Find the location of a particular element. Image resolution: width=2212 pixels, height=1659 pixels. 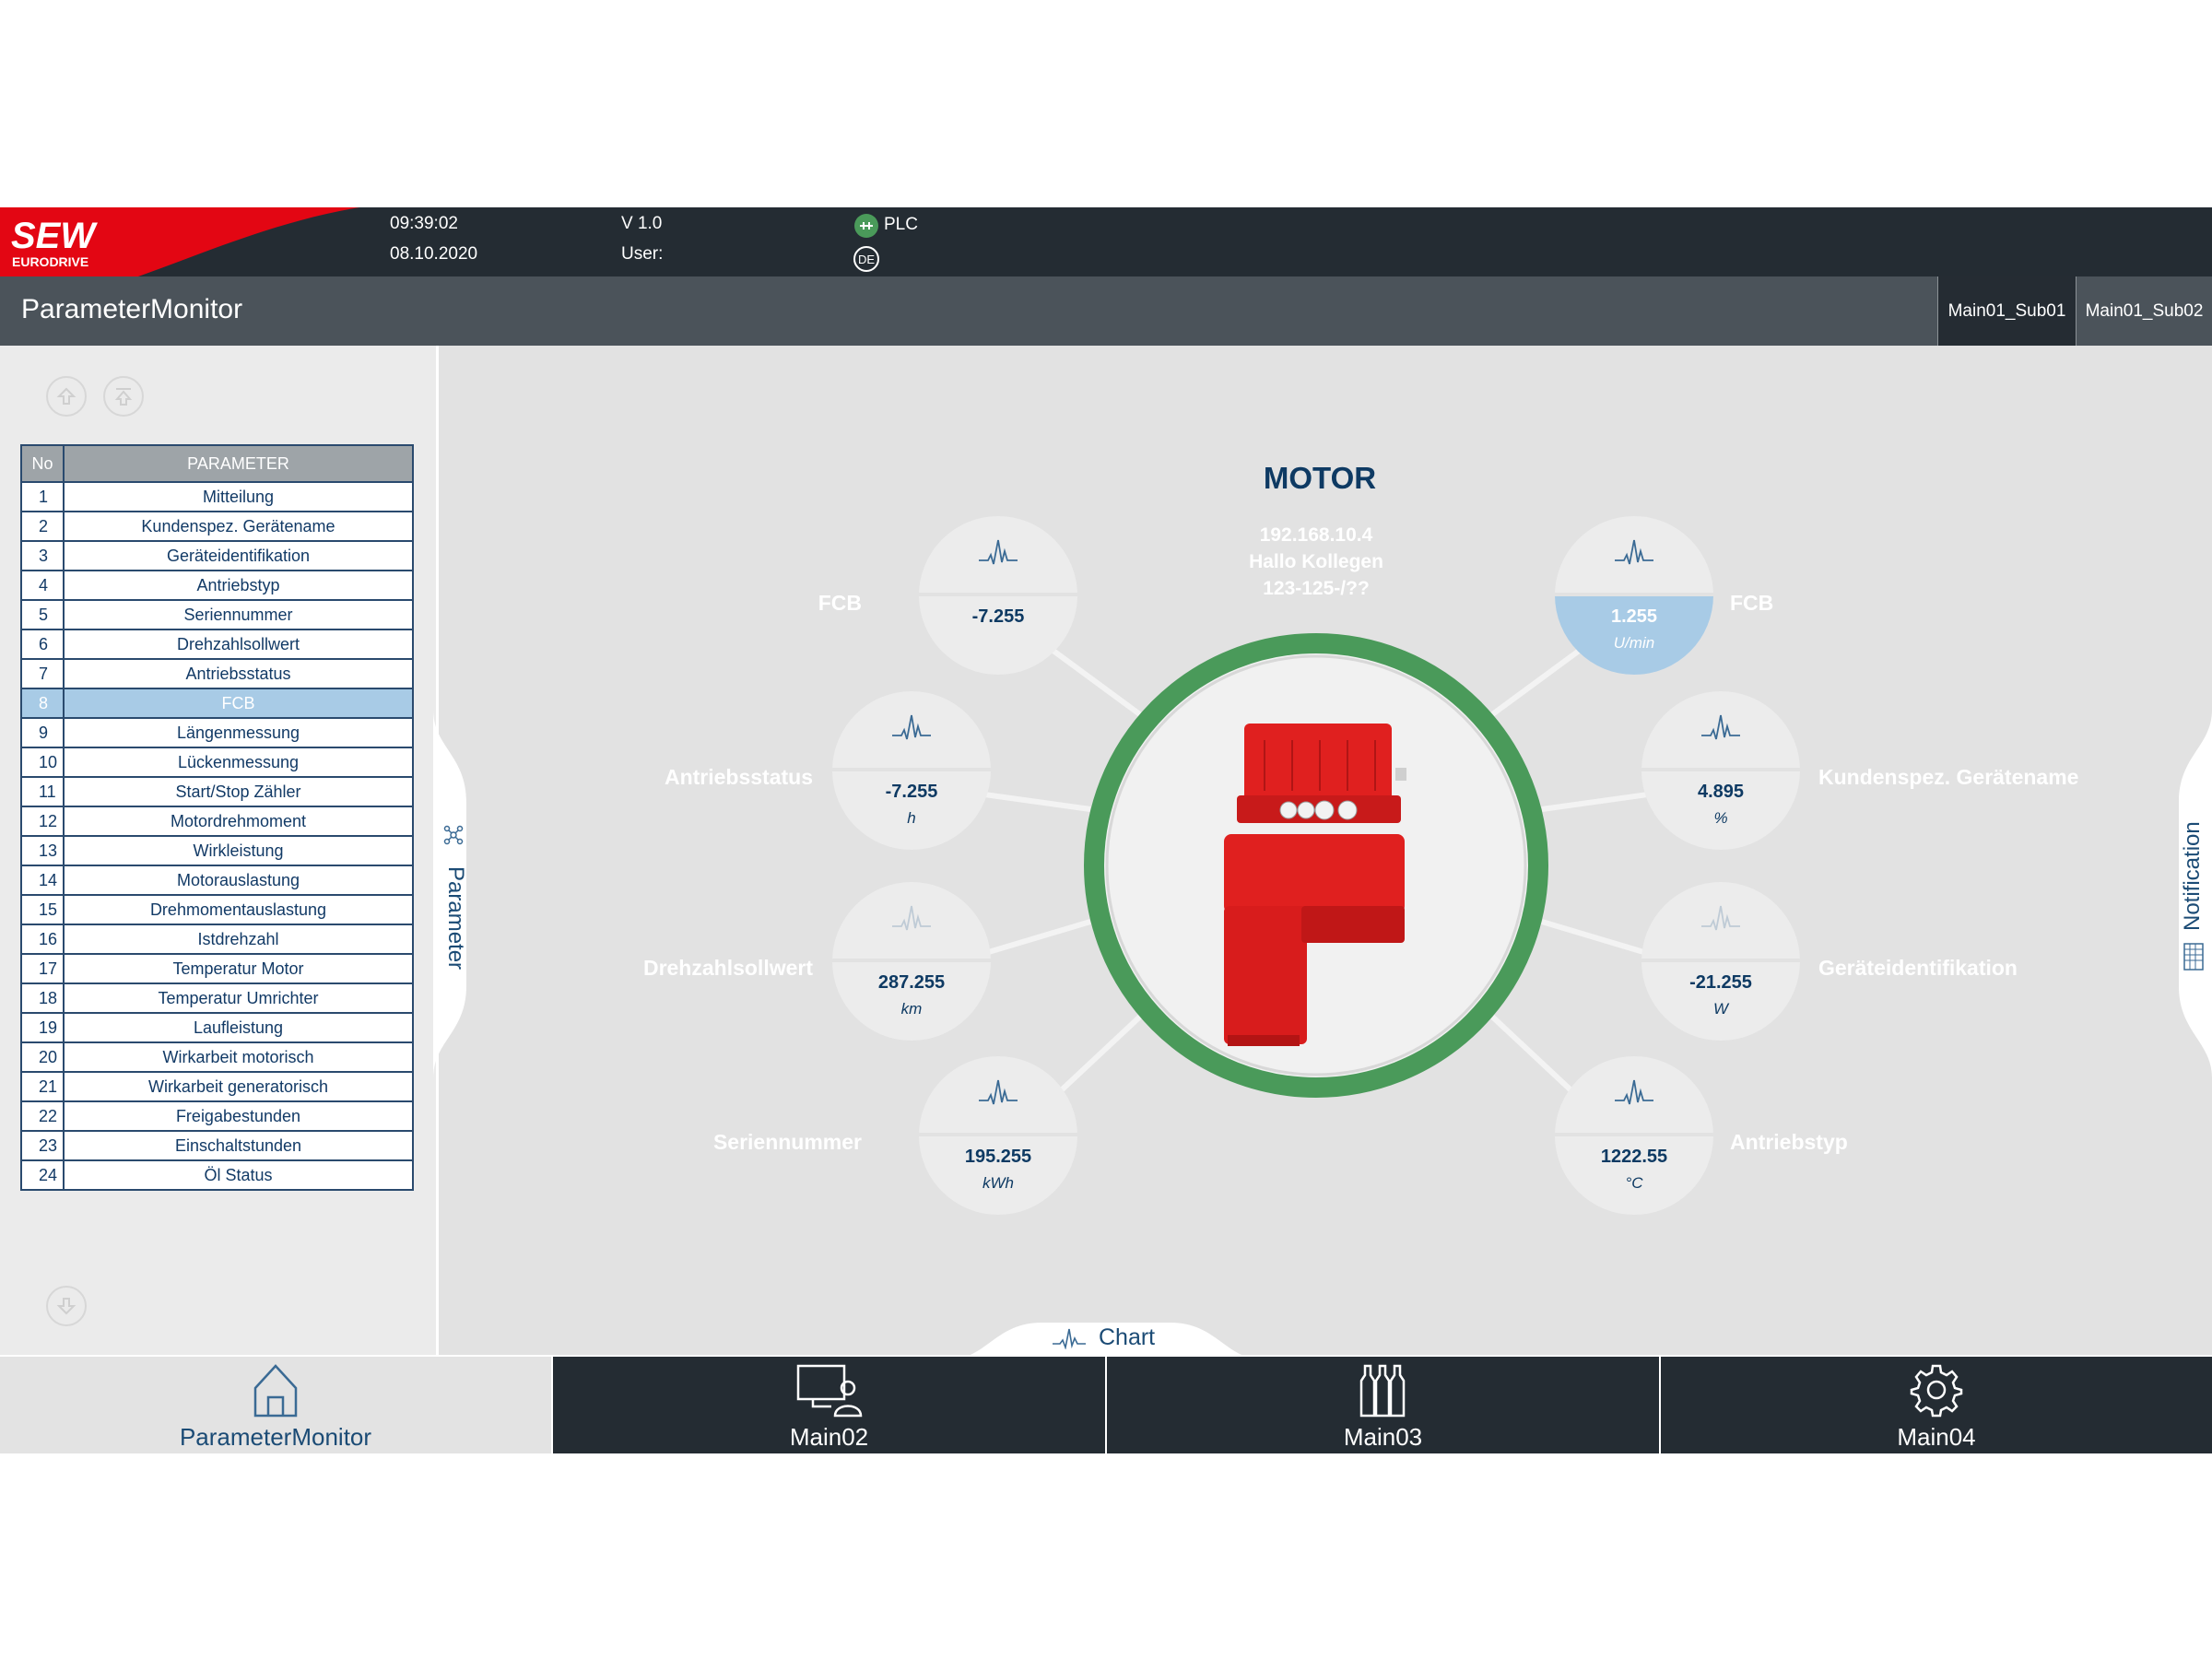

parameter-name: Längenmessung is located at coordinates (238, 732).